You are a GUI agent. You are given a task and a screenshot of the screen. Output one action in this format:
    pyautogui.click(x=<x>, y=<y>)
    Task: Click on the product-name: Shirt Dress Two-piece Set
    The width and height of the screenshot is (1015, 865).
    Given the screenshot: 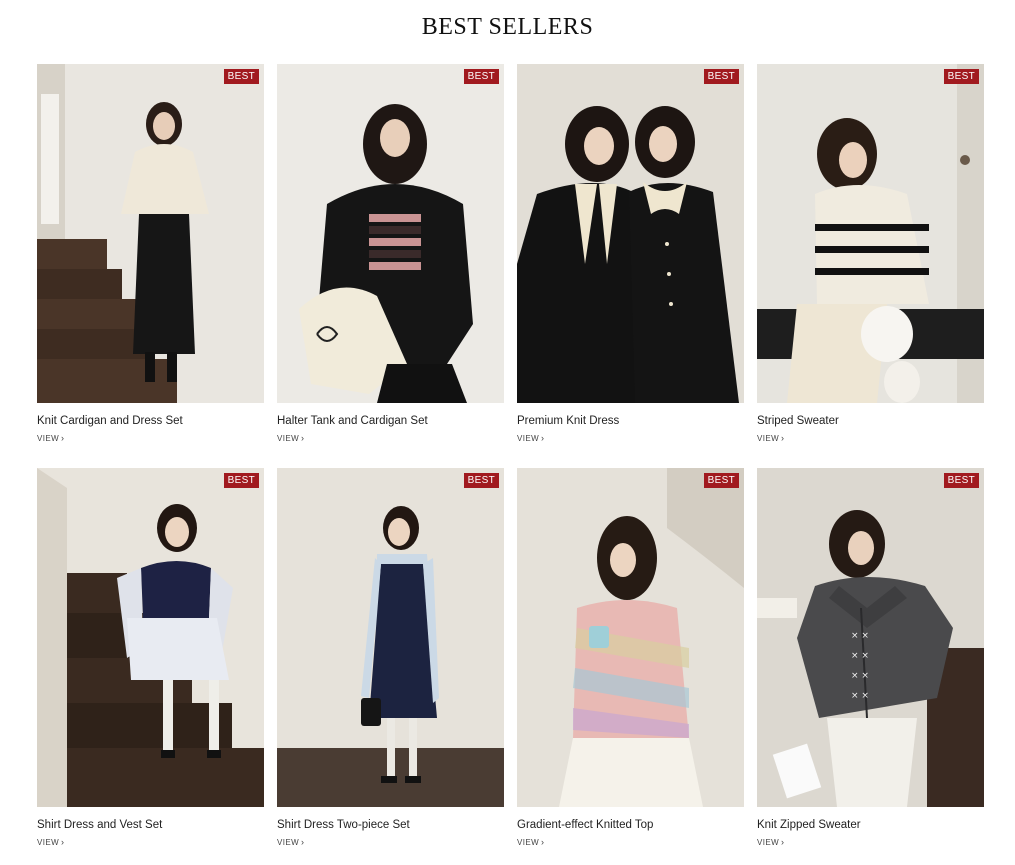 What is the action you would take?
    pyautogui.click(x=390, y=825)
    